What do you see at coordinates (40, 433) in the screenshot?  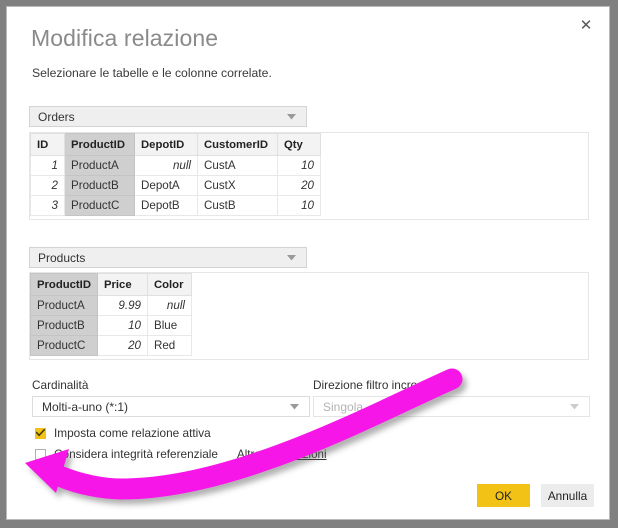 I see `checkbox-checked-icon` at bounding box center [40, 433].